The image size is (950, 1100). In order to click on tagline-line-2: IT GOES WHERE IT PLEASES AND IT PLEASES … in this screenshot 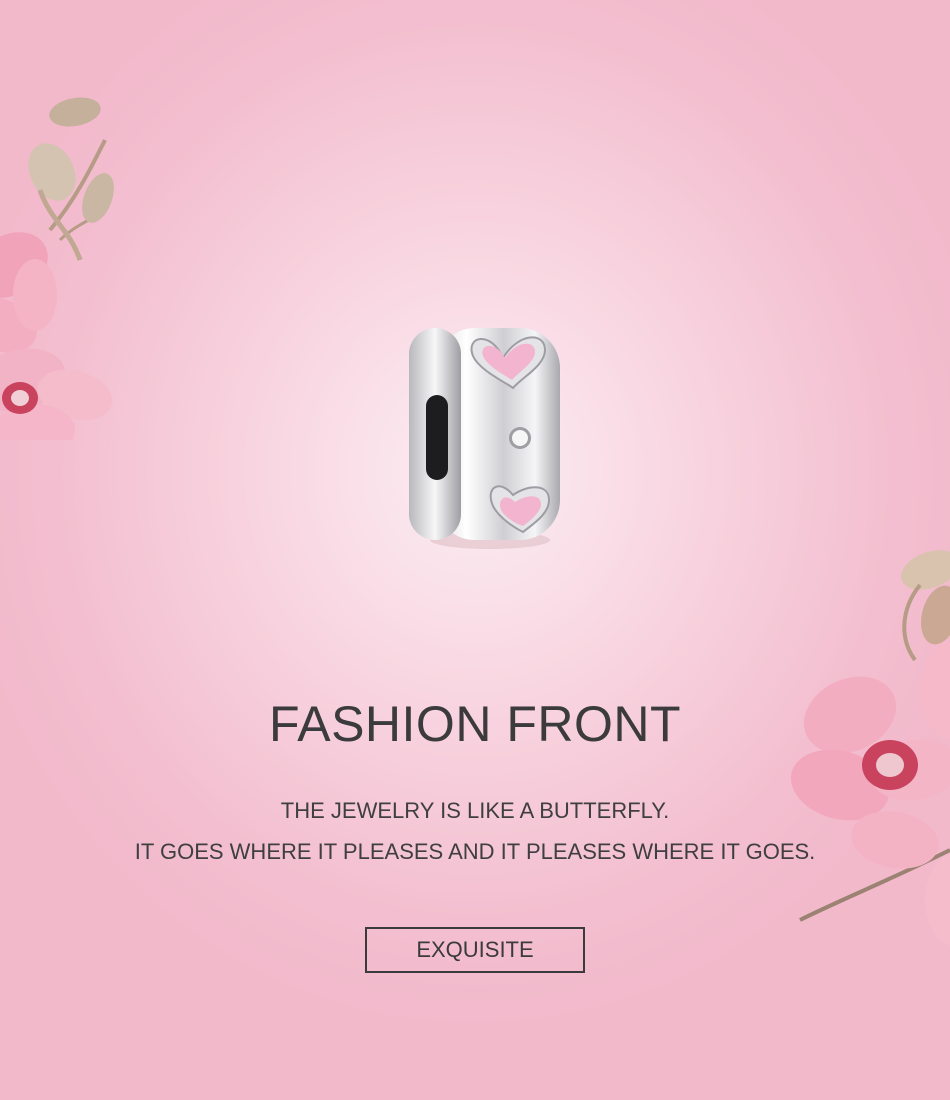, I will do `click(475, 851)`.